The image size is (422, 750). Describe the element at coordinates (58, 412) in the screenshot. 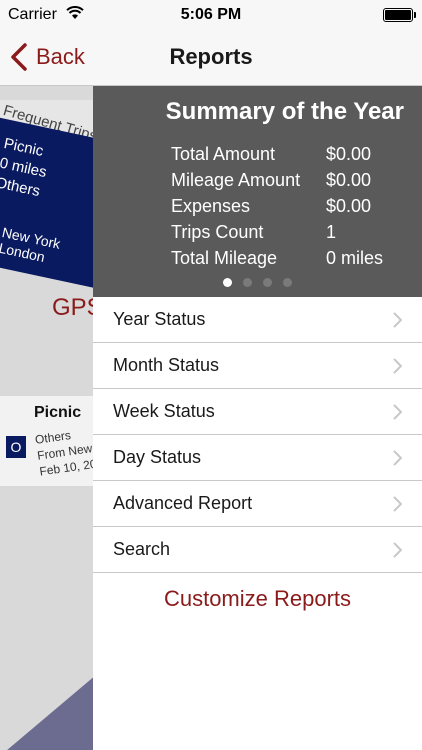

I see `trip-card-title: Picnic` at that location.